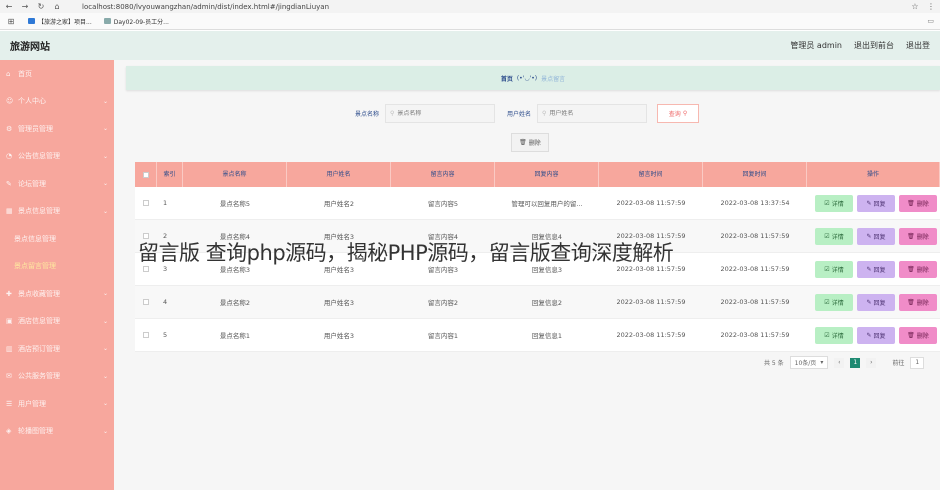  What do you see at coordinates (918, 45) in the screenshot?
I see `logout-link: 退出登` at bounding box center [918, 45].